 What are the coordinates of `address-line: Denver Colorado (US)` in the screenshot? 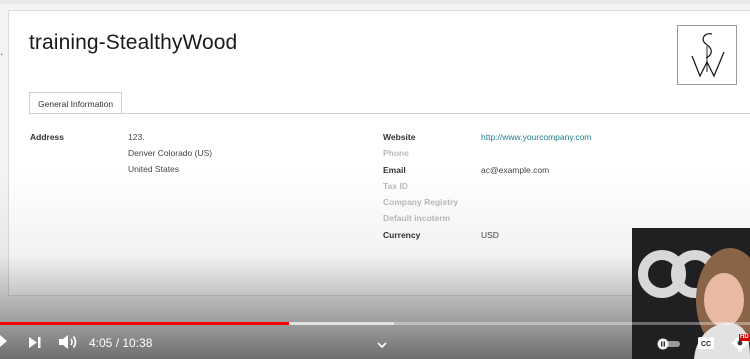 It's located at (170, 153).